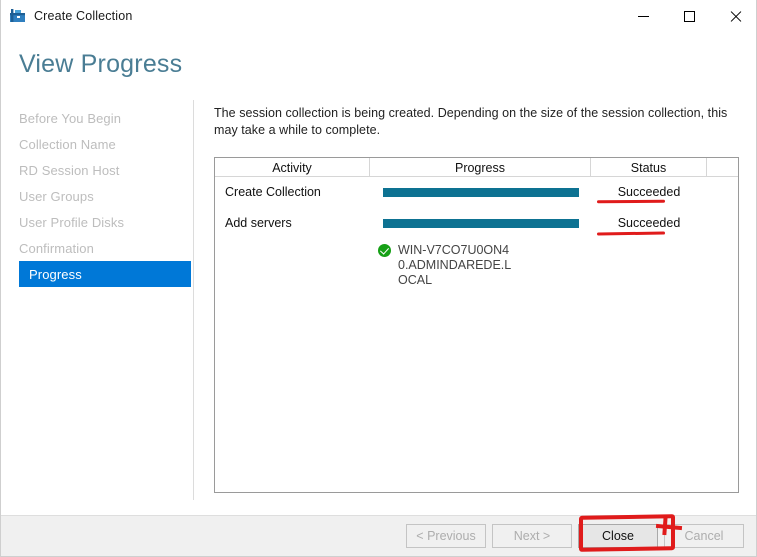  Describe the element at coordinates (532, 536) in the screenshot. I see `next-button: Next >` at that location.